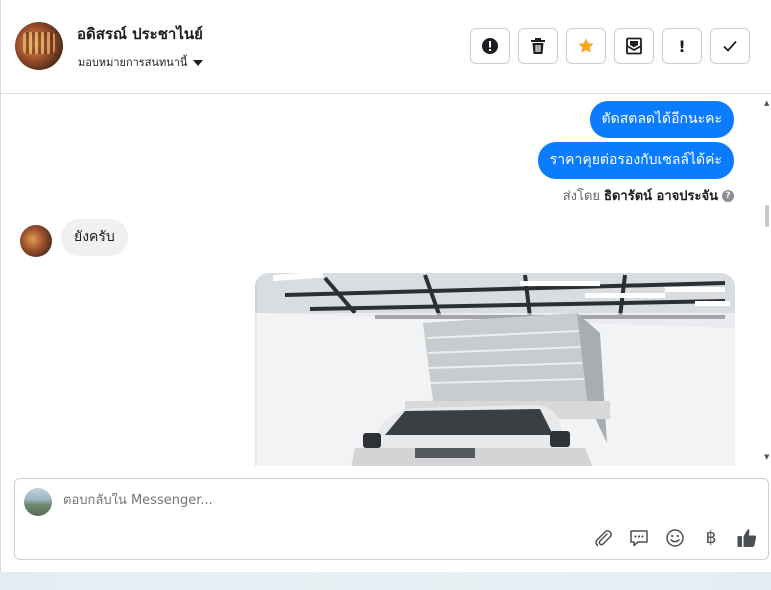  I want to click on assign-conversation-dropdown: มอบหมายการสนทนานี้, so click(141, 62).